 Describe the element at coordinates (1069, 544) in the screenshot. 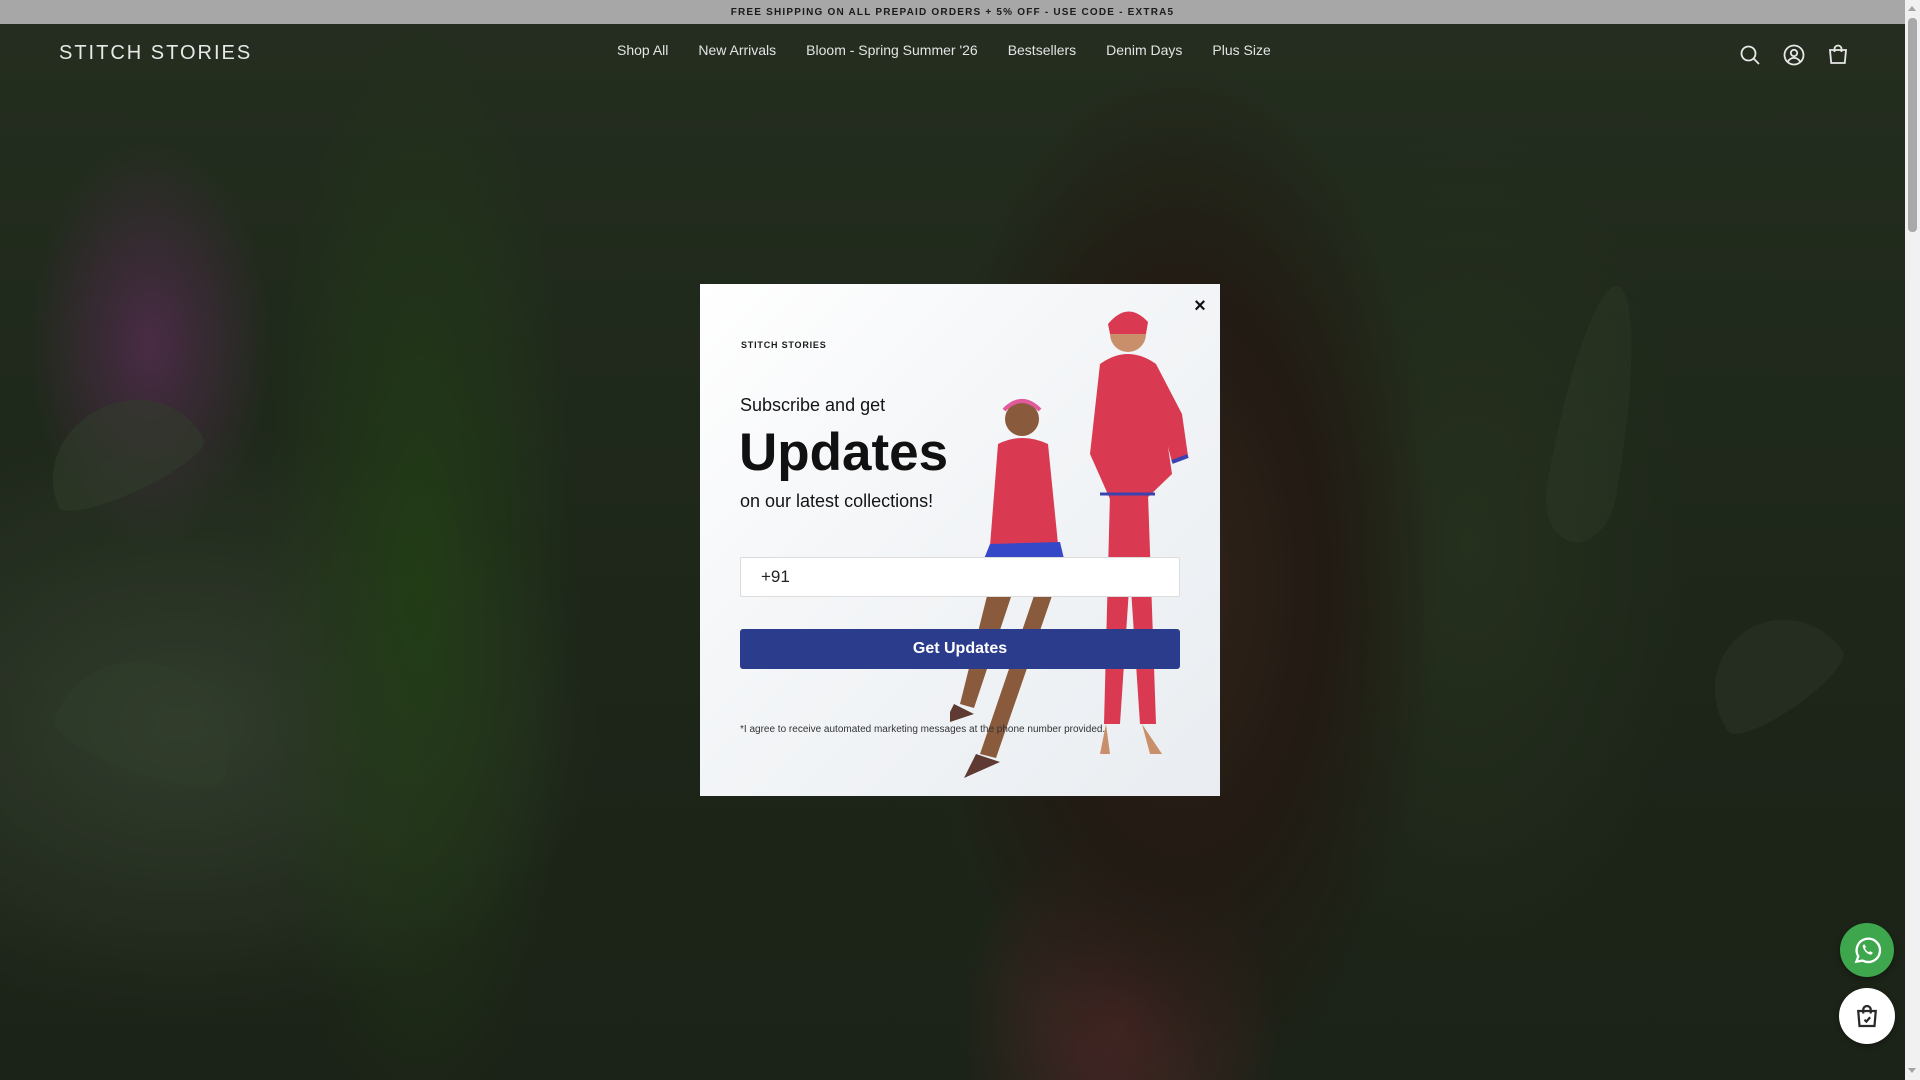

I see `popup-models-illustration` at that location.